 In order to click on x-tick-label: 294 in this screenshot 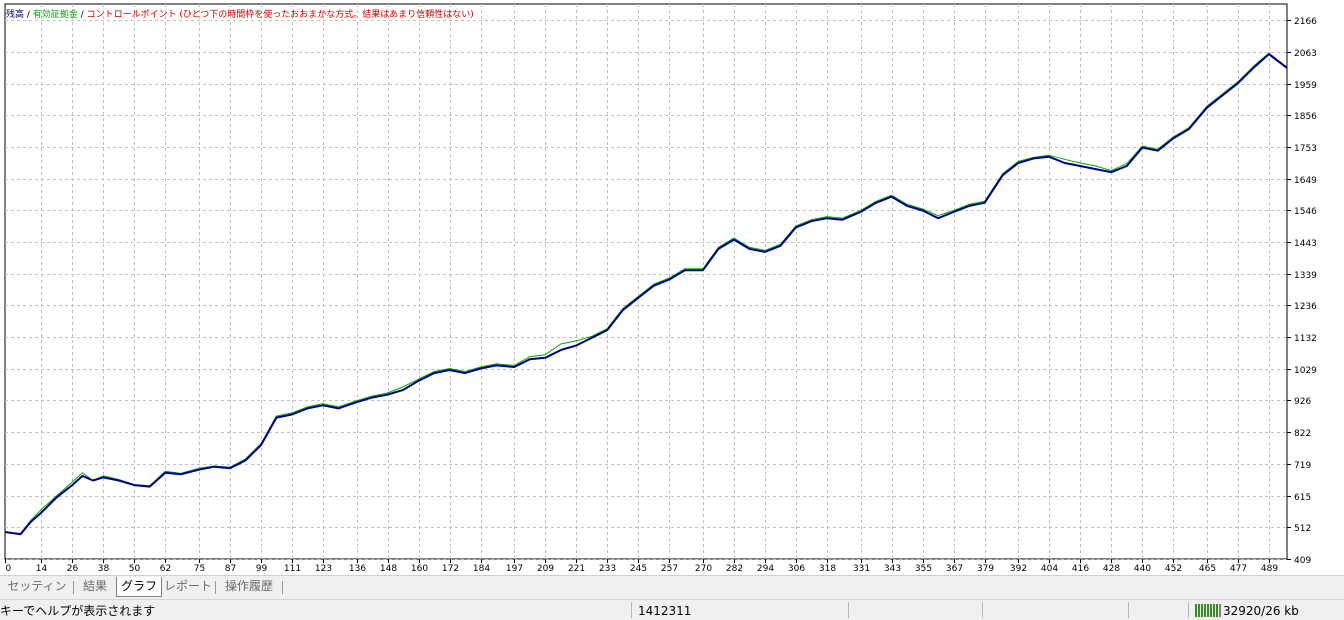, I will do `click(765, 569)`.